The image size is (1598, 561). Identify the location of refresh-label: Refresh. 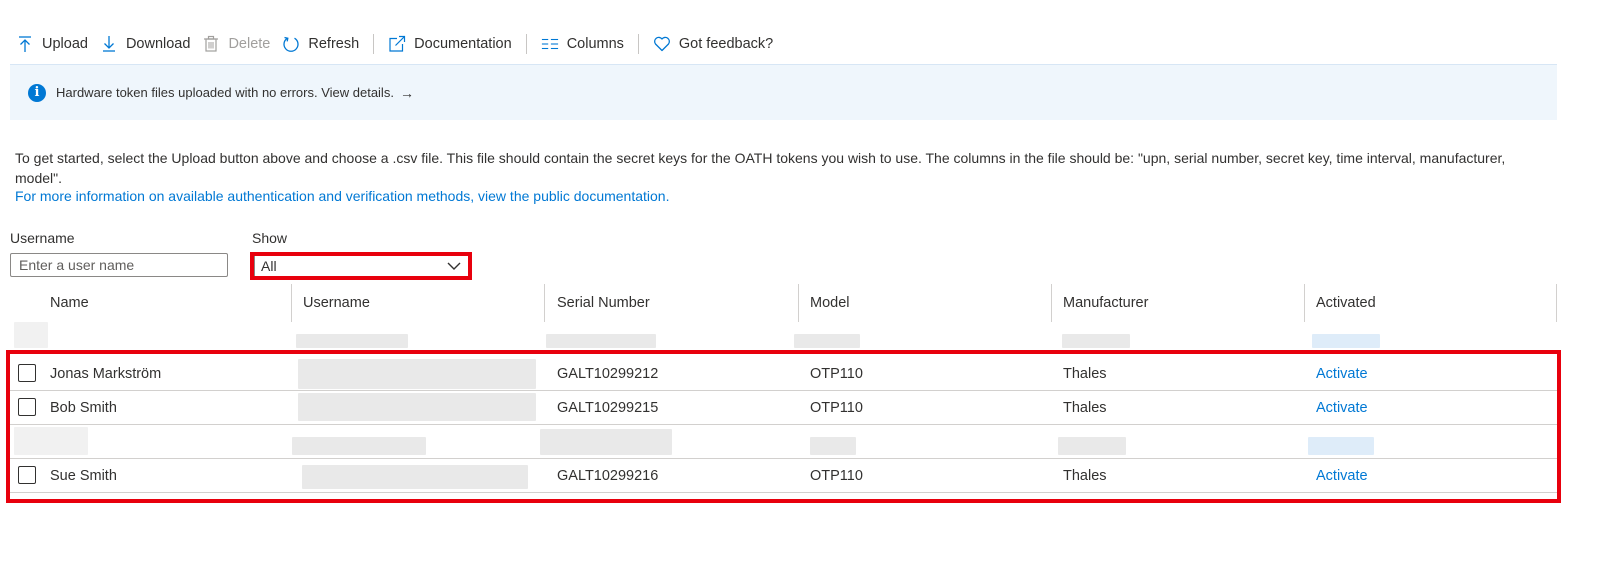
(334, 44).